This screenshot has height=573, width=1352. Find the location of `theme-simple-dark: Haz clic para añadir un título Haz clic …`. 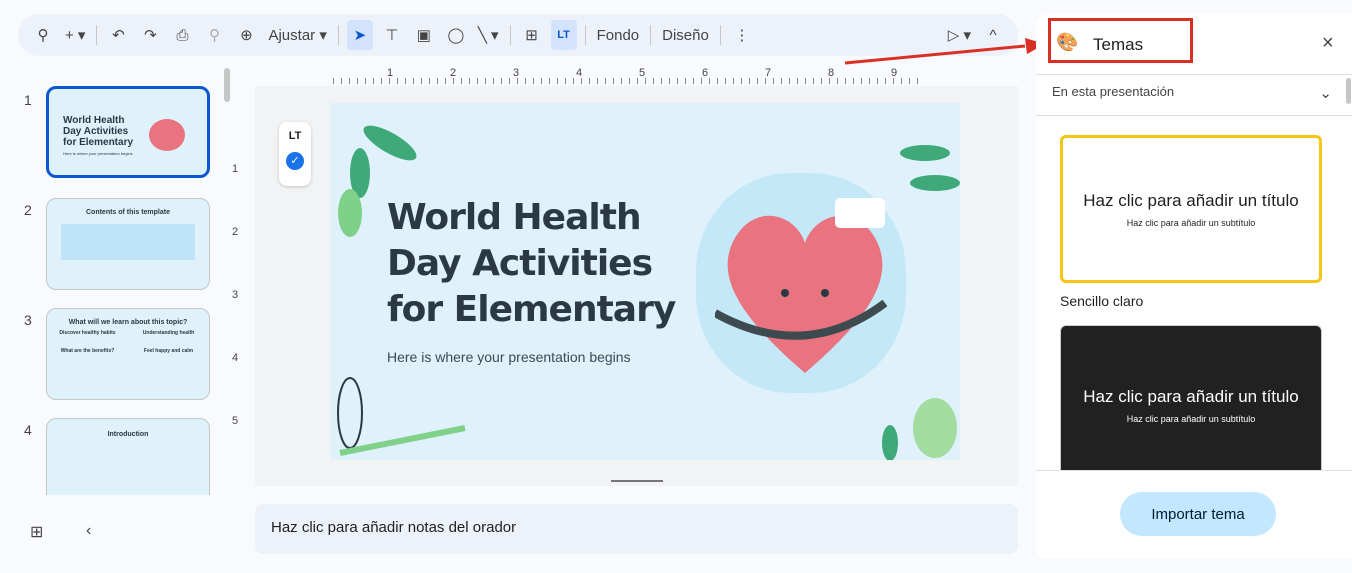

theme-simple-dark: Haz clic para añadir un título Haz clic … is located at coordinates (1191, 397).